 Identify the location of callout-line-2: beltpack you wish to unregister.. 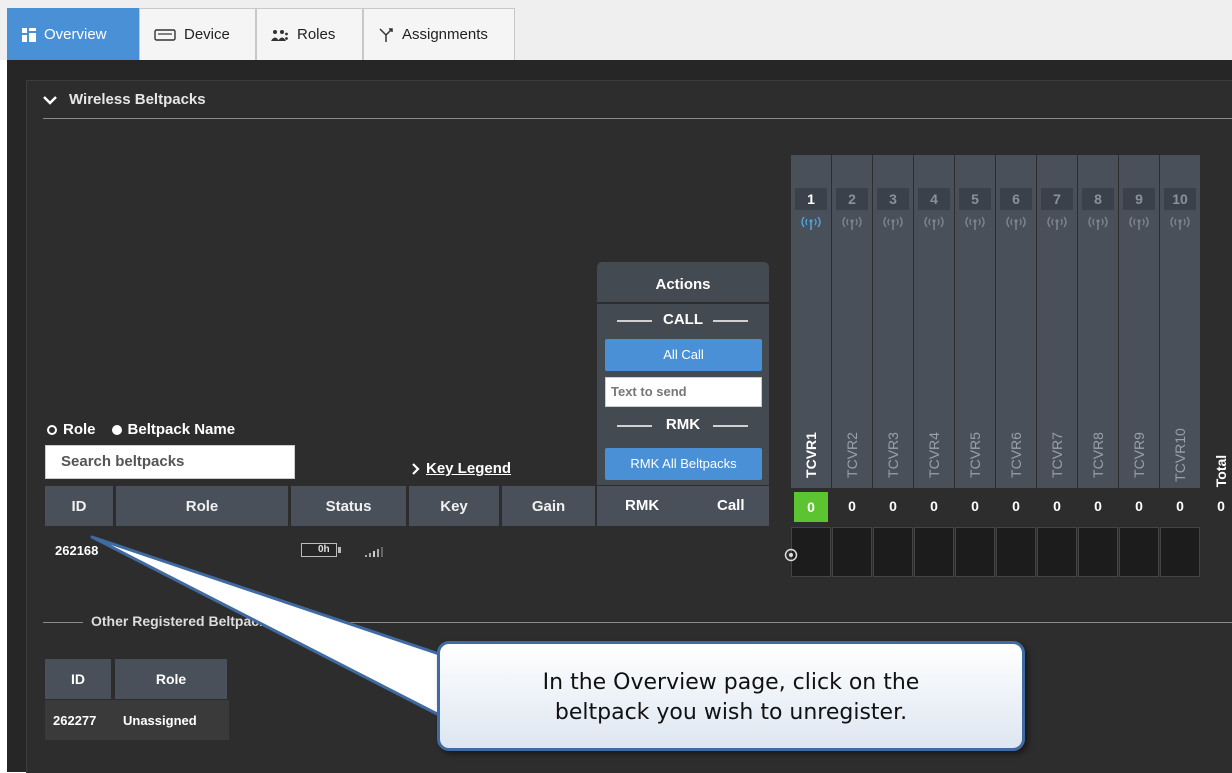
(731, 712).